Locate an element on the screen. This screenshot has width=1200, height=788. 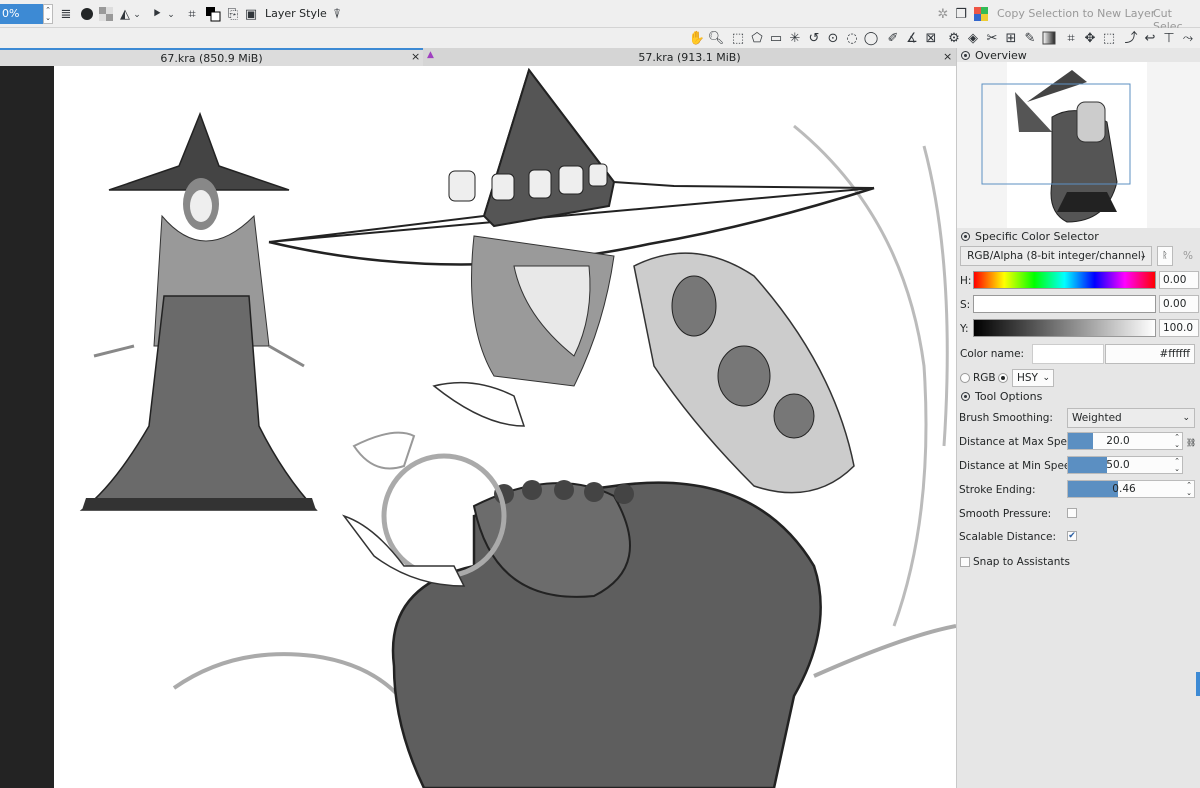
min-speed-slider: 50.0 ⌃ ⌄ is located at coordinates (1125, 465).